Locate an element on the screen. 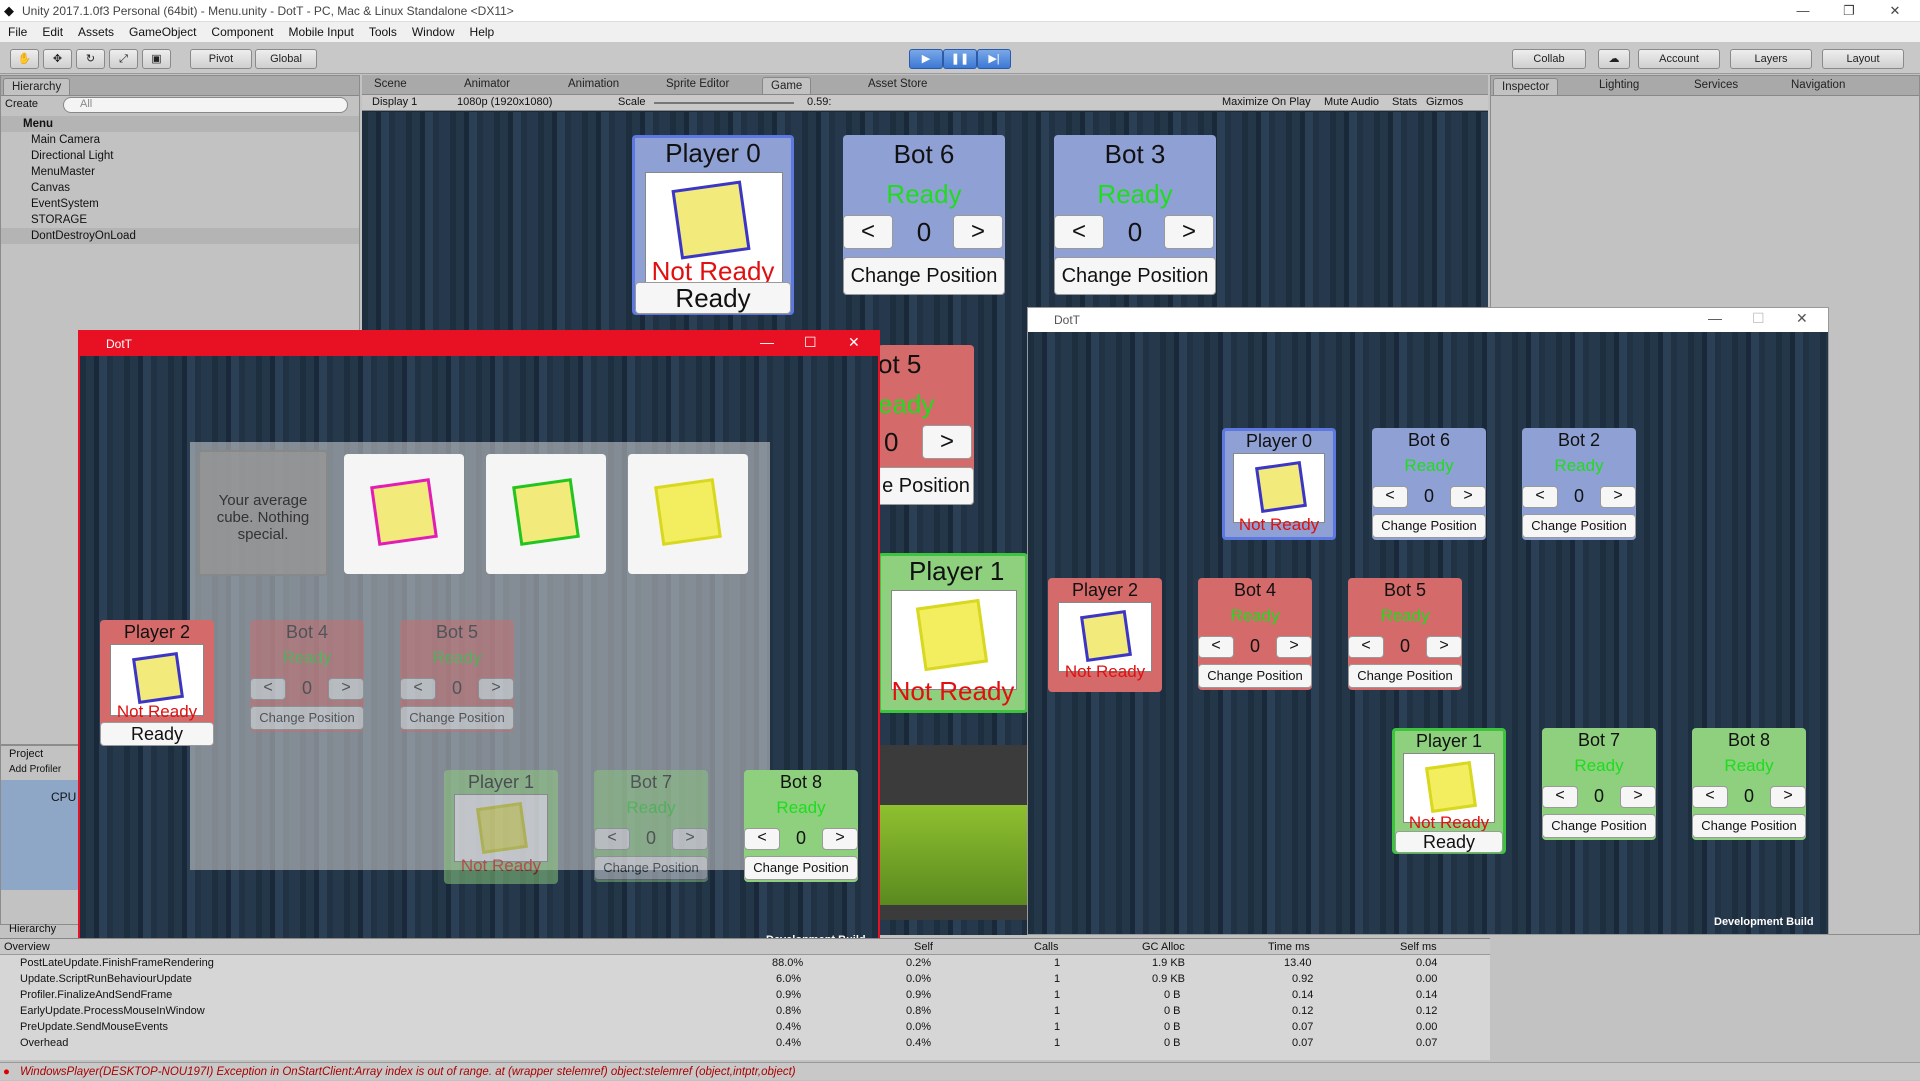 This screenshot has width=1920, height=1081. resolution-dropdown: 1080p (1920x1080) is located at coordinates (504, 102).